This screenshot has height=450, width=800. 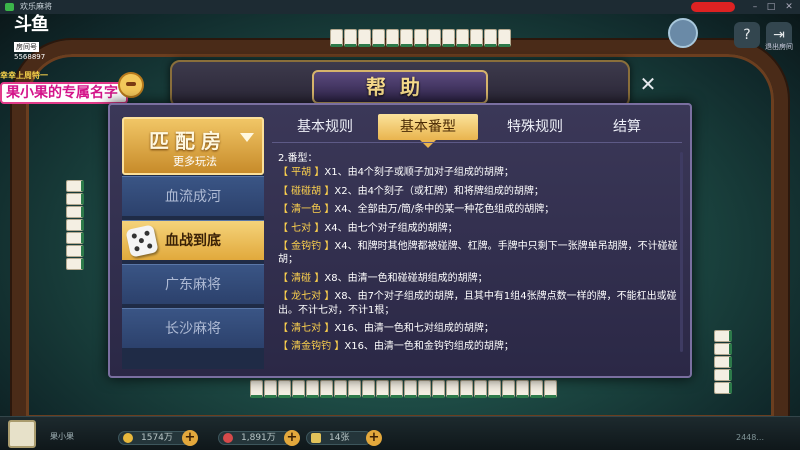 I want to click on opponent-avatar, so click(x=683, y=33).